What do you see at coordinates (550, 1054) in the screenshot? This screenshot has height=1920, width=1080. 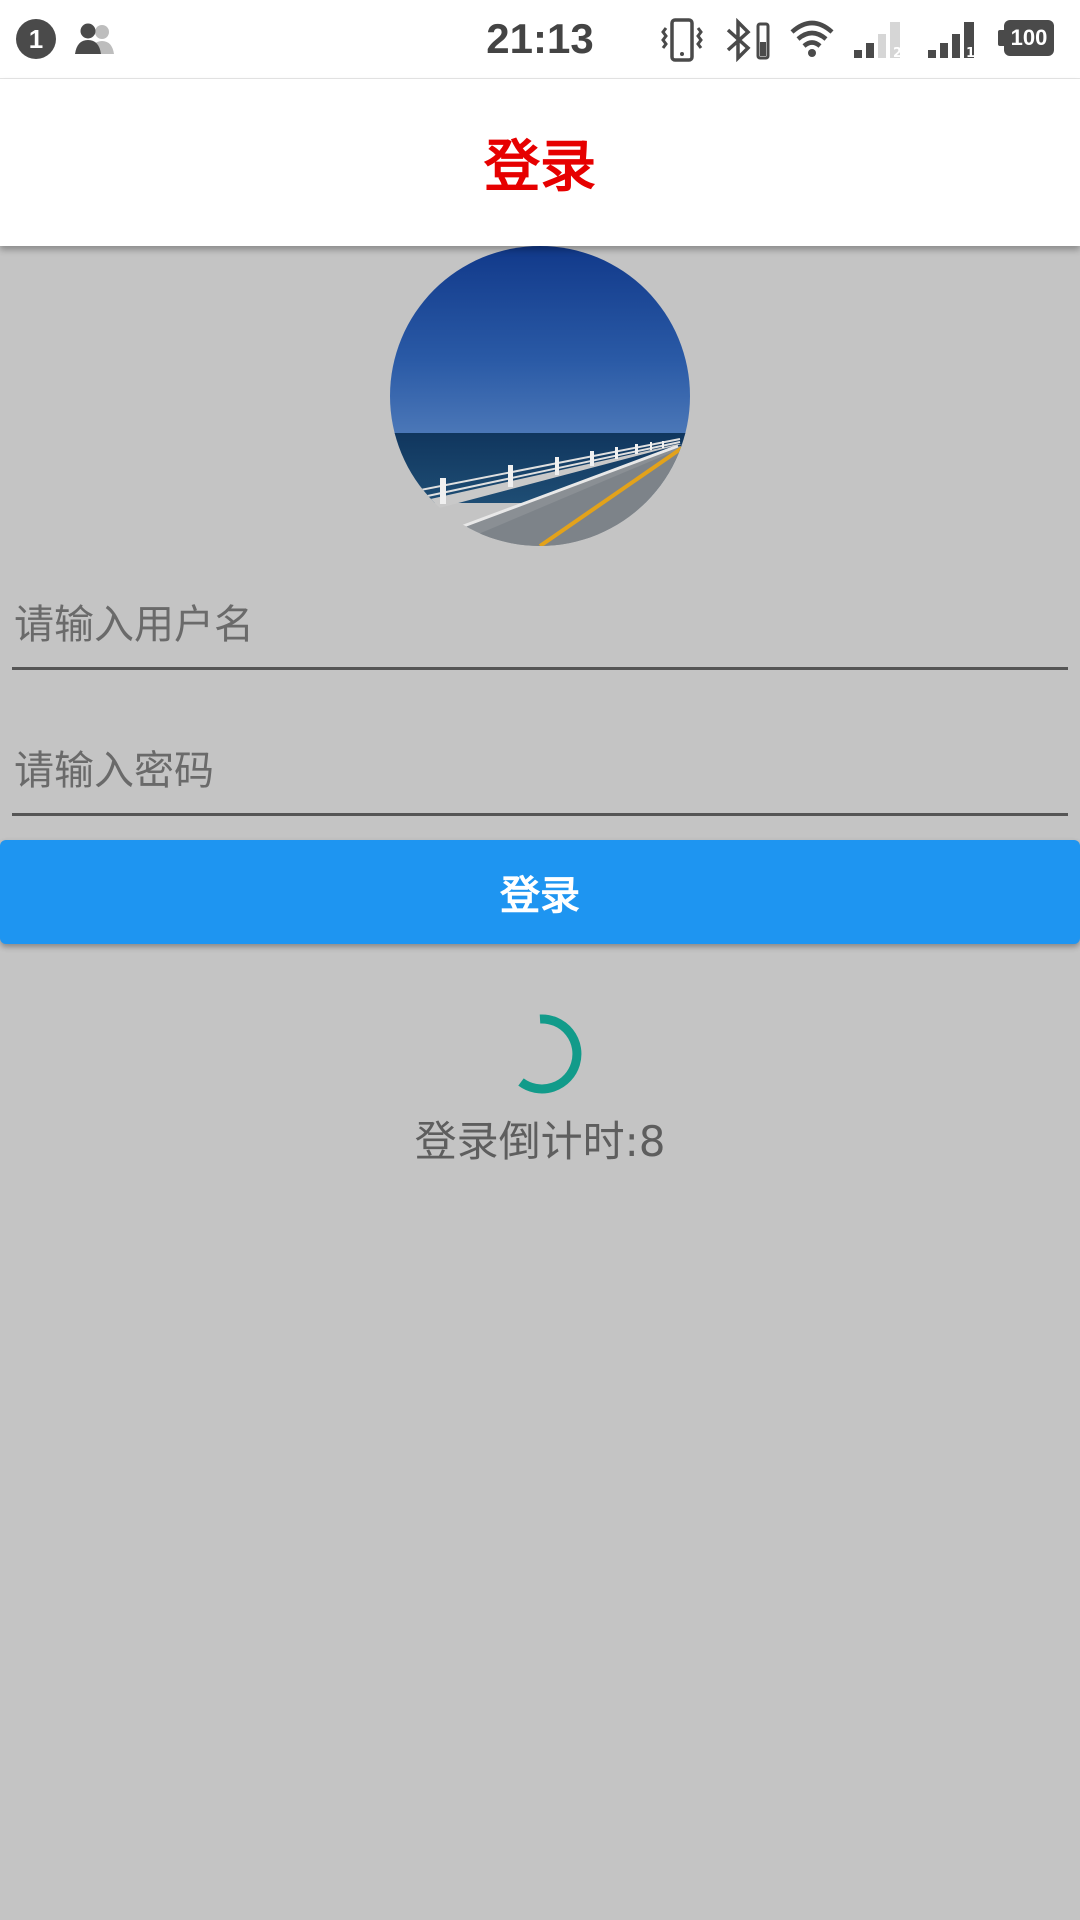 I see `loading-spinner-icon` at bounding box center [550, 1054].